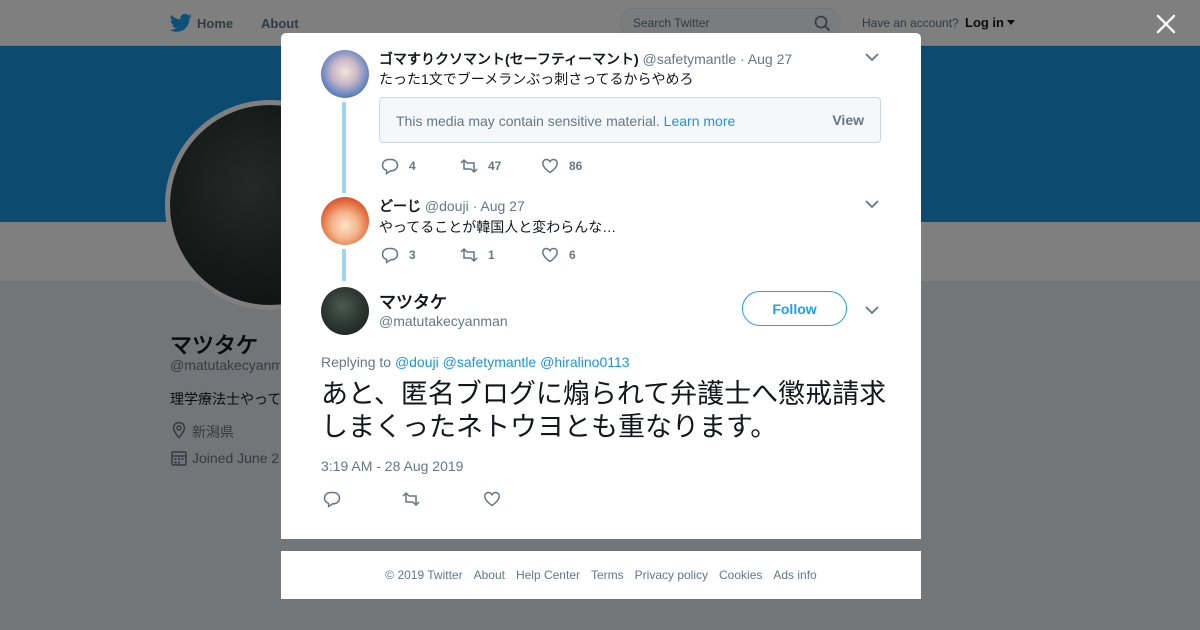  What do you see at coordinates (412, 255) in the screenshot?
I see `reply-count: 3` at bounding box center [412, 255].